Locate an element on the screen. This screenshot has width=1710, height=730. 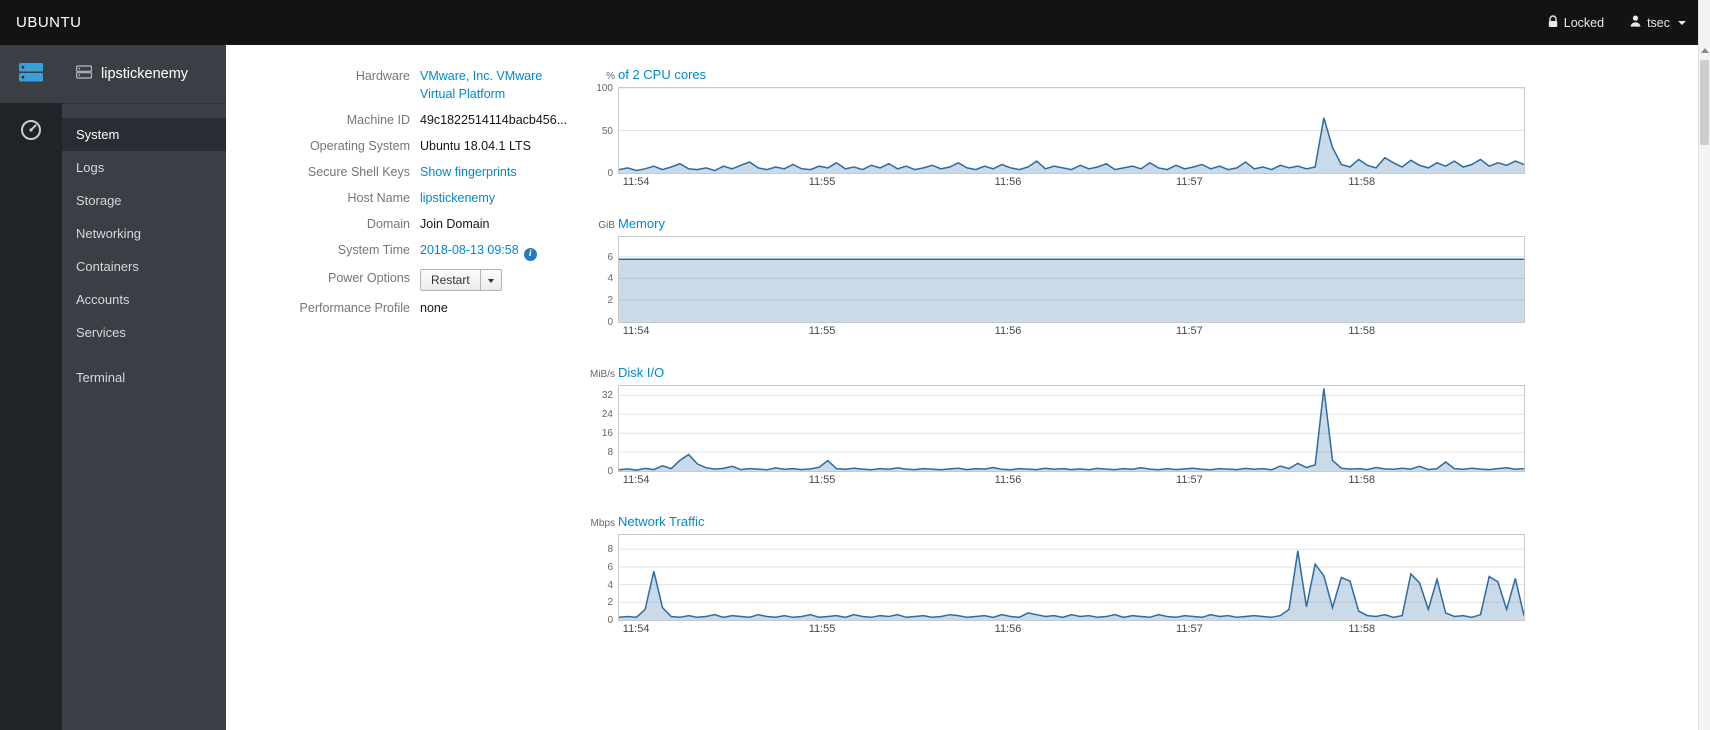
sidebar-item-terminal: Terminal is located at coordinates (144, 377).